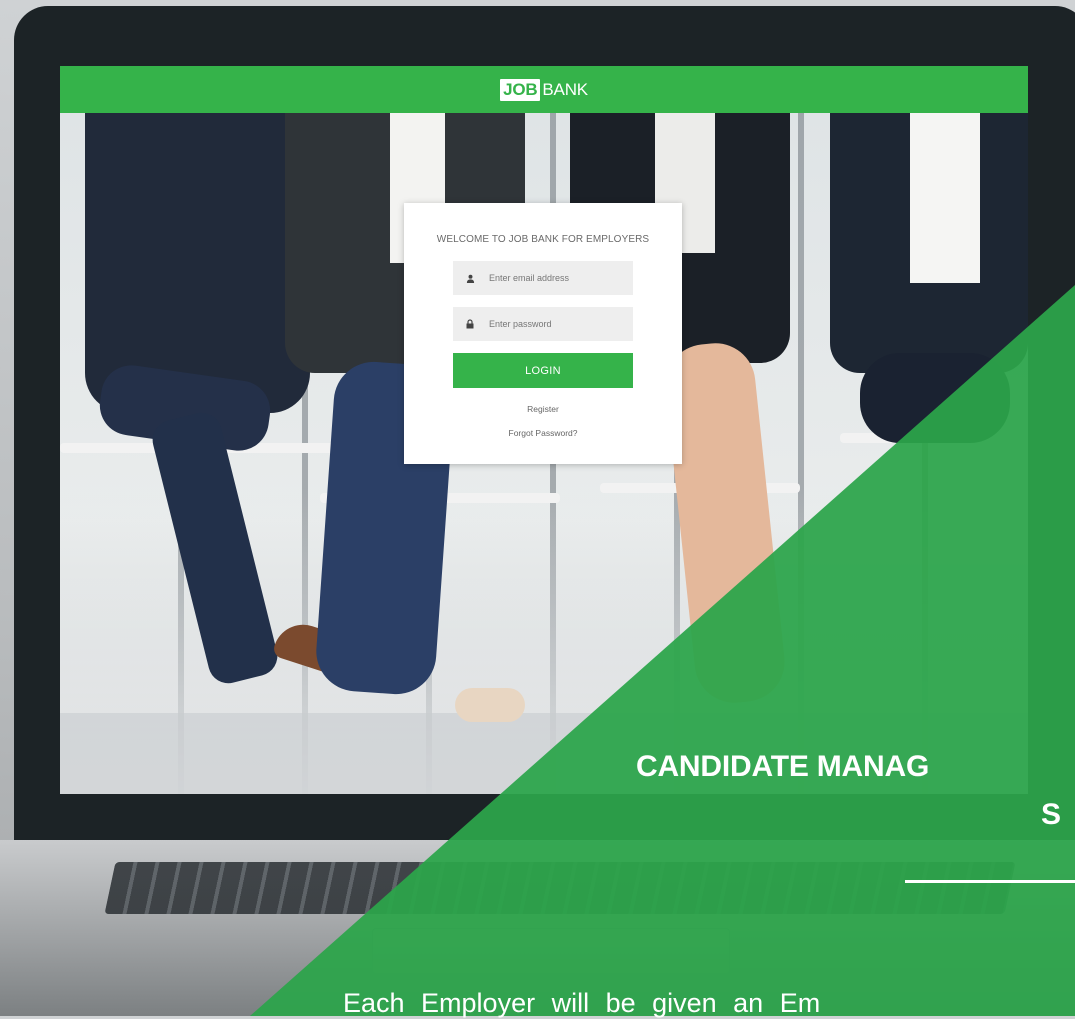 This screenshot has width=1075, height=1019. Describe the element at coordinates (565, 89) in the screenshot. I see `logo-bank-text: BANK` at that location.